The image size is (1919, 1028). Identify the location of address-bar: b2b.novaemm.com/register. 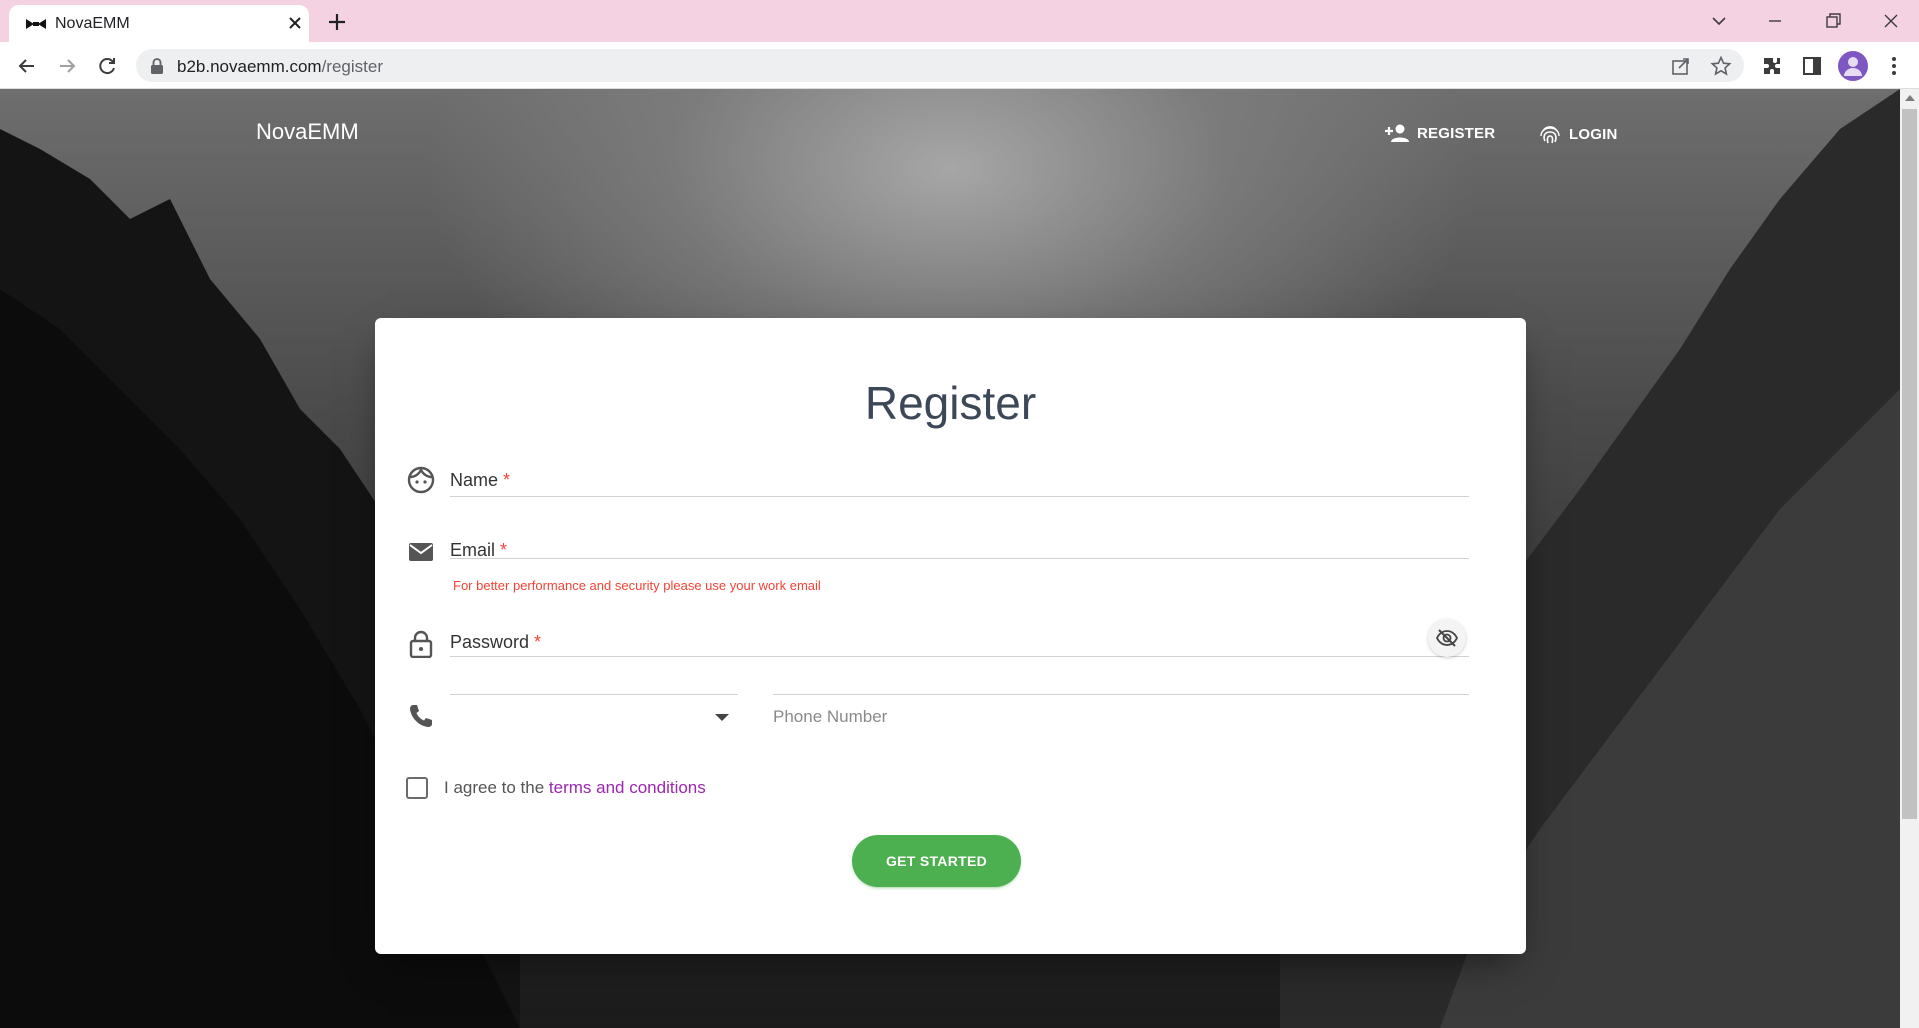
(940, 65).